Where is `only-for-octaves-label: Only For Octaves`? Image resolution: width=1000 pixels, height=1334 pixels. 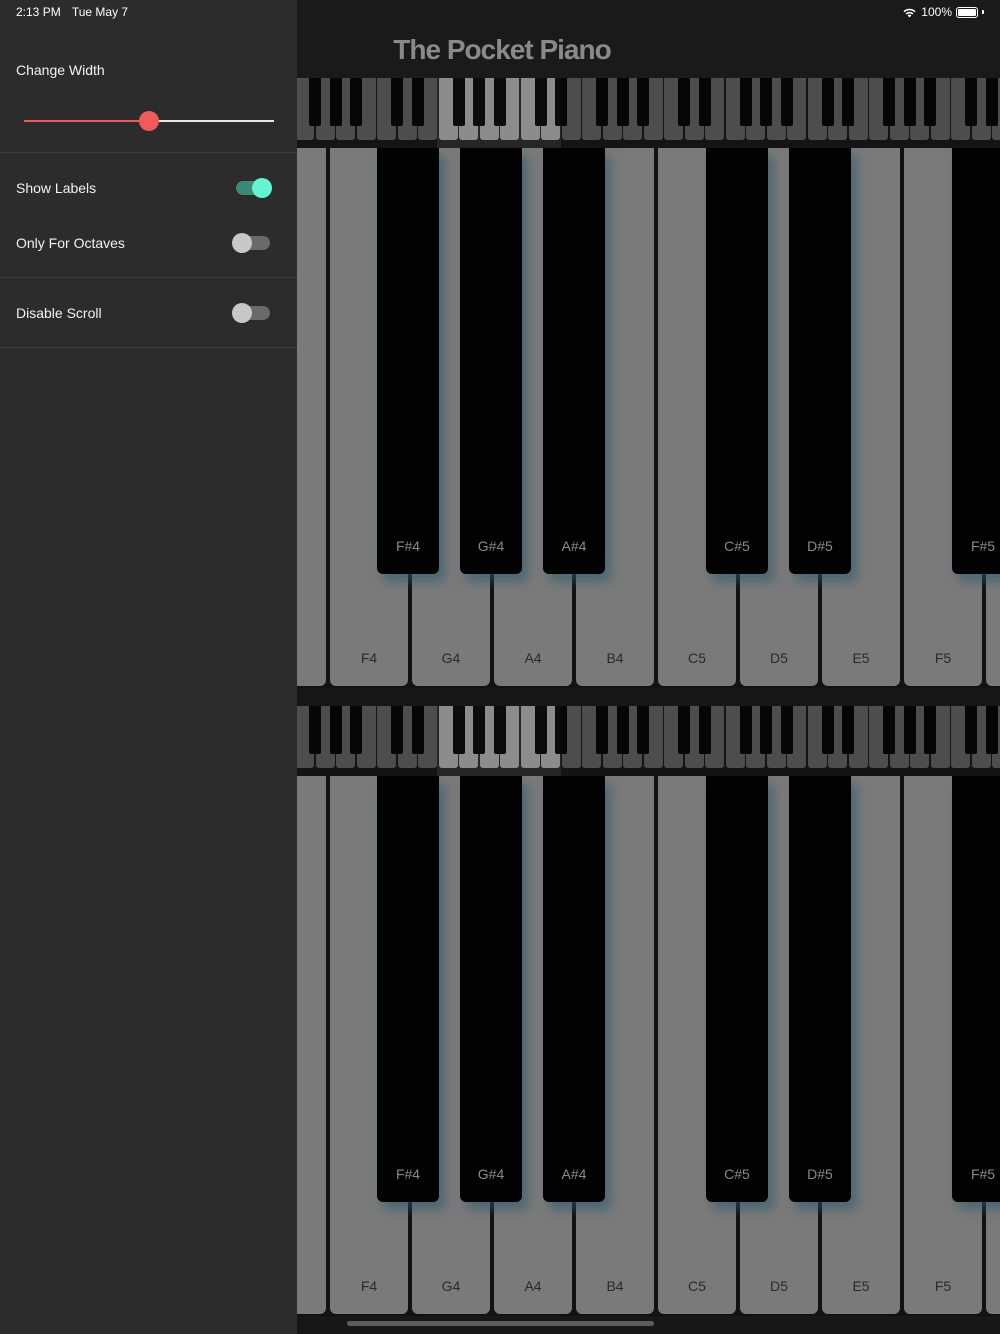 only-for-octaves-label: Only For Octaves is located at coordinates (70, 243).